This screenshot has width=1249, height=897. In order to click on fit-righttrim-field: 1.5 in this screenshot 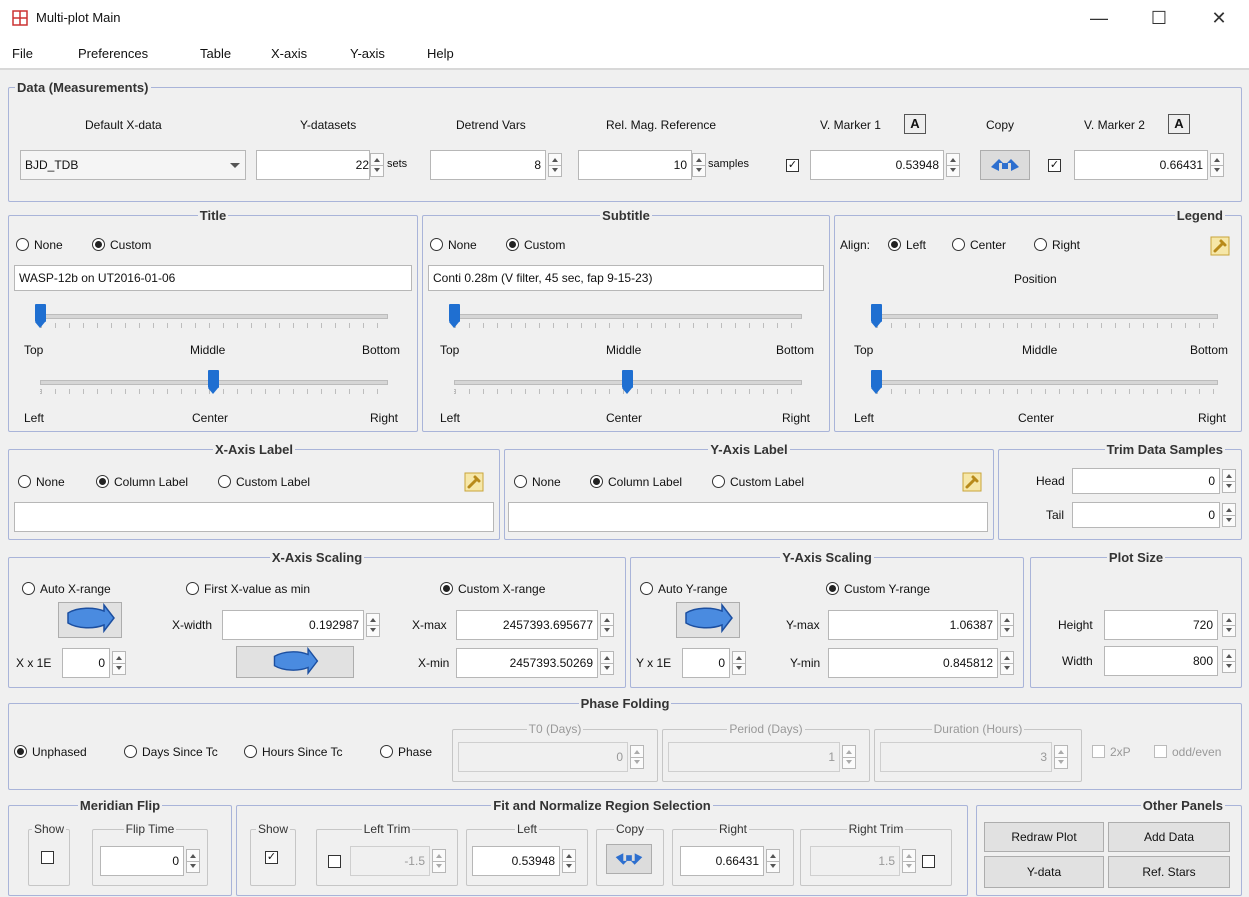, I will do `click(855, 861)`.